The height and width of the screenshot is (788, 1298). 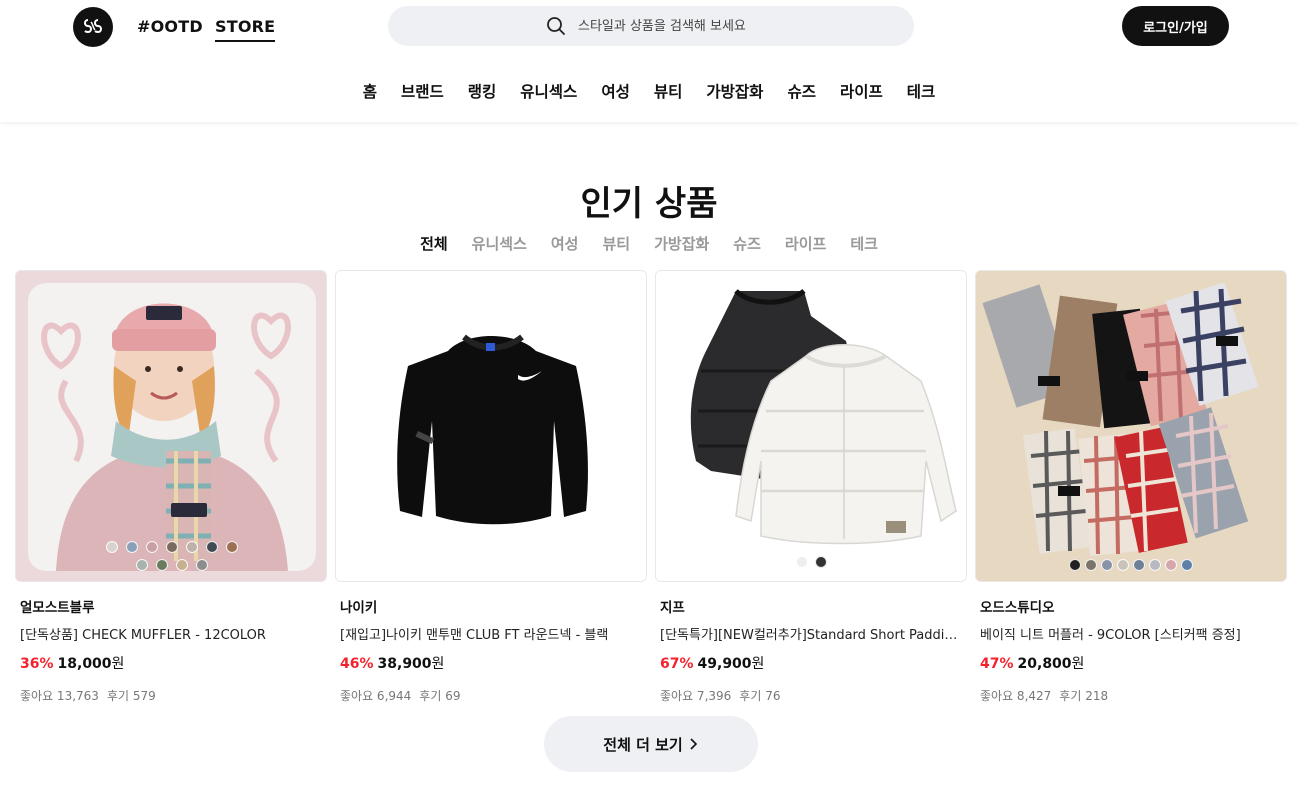 What do you see at coordinates (813, 663) in the screenshot?
I see `price-row: 67% 49,900원` at bounding box center [813, 663].